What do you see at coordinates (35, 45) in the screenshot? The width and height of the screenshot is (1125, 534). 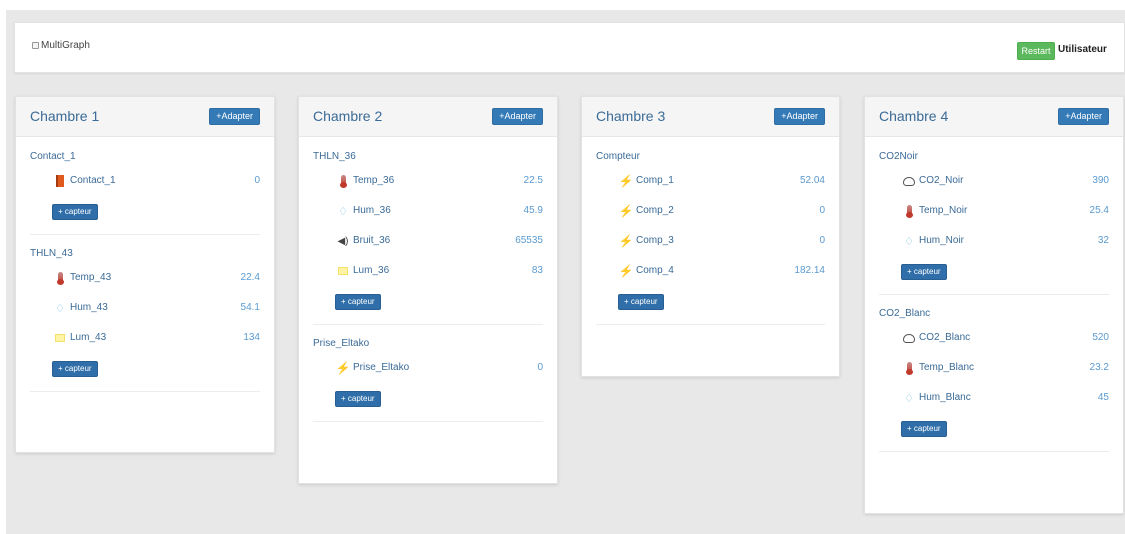 I see `multigraph-checkbox` at bounding box center [35, 45].